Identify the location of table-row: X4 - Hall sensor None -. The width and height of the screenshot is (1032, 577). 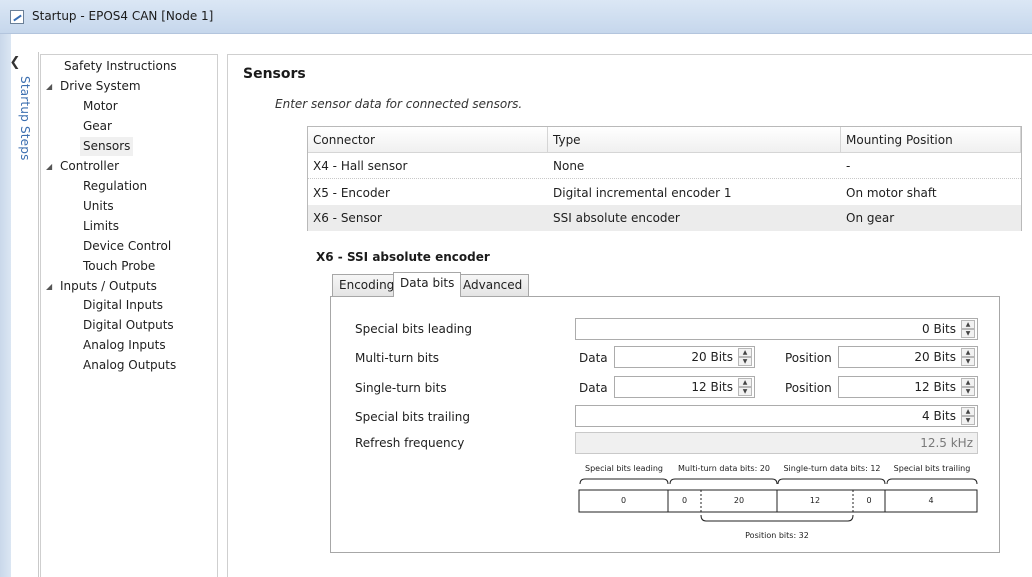
(664, 166).